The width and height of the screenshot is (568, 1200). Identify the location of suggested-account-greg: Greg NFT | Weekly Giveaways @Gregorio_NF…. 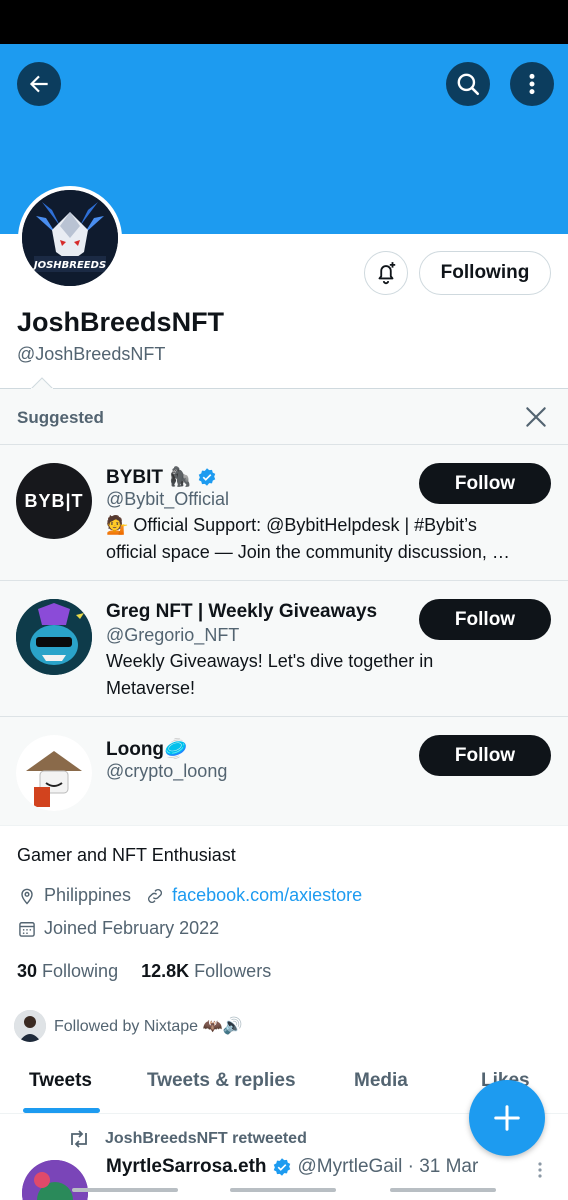
(284, 648).